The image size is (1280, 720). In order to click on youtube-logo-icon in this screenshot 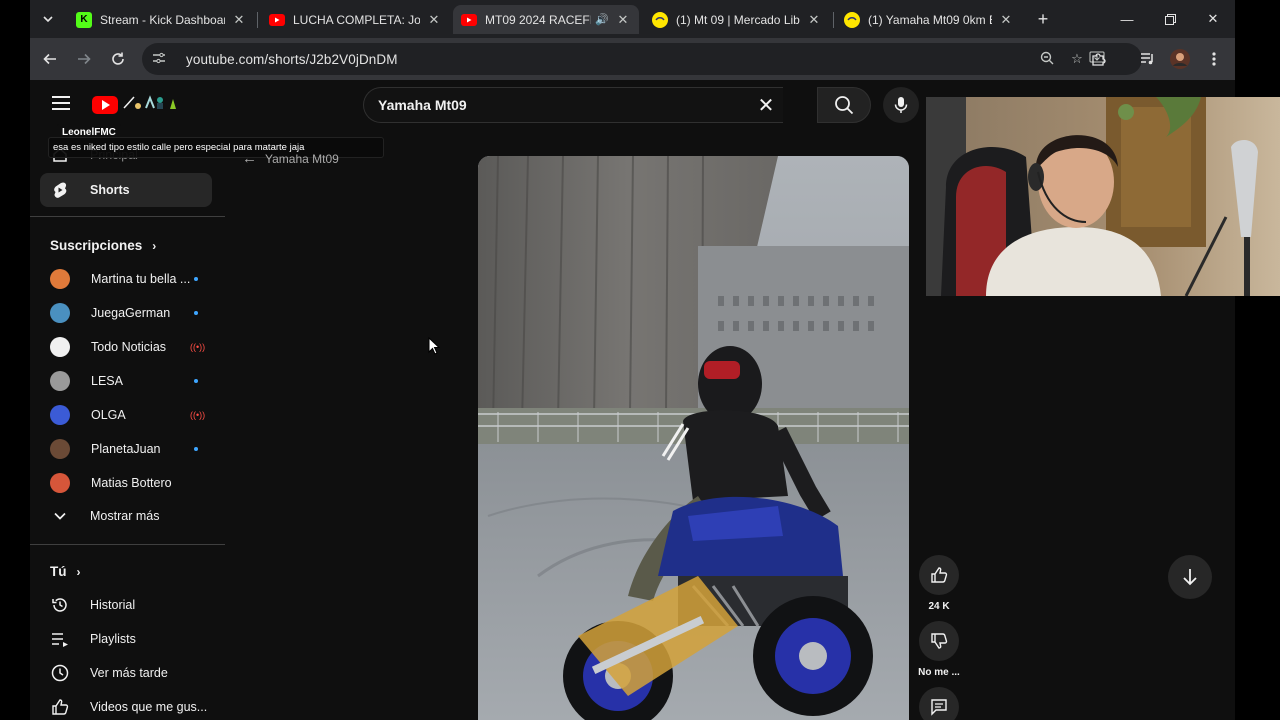, I will do `click(105, 105)`.